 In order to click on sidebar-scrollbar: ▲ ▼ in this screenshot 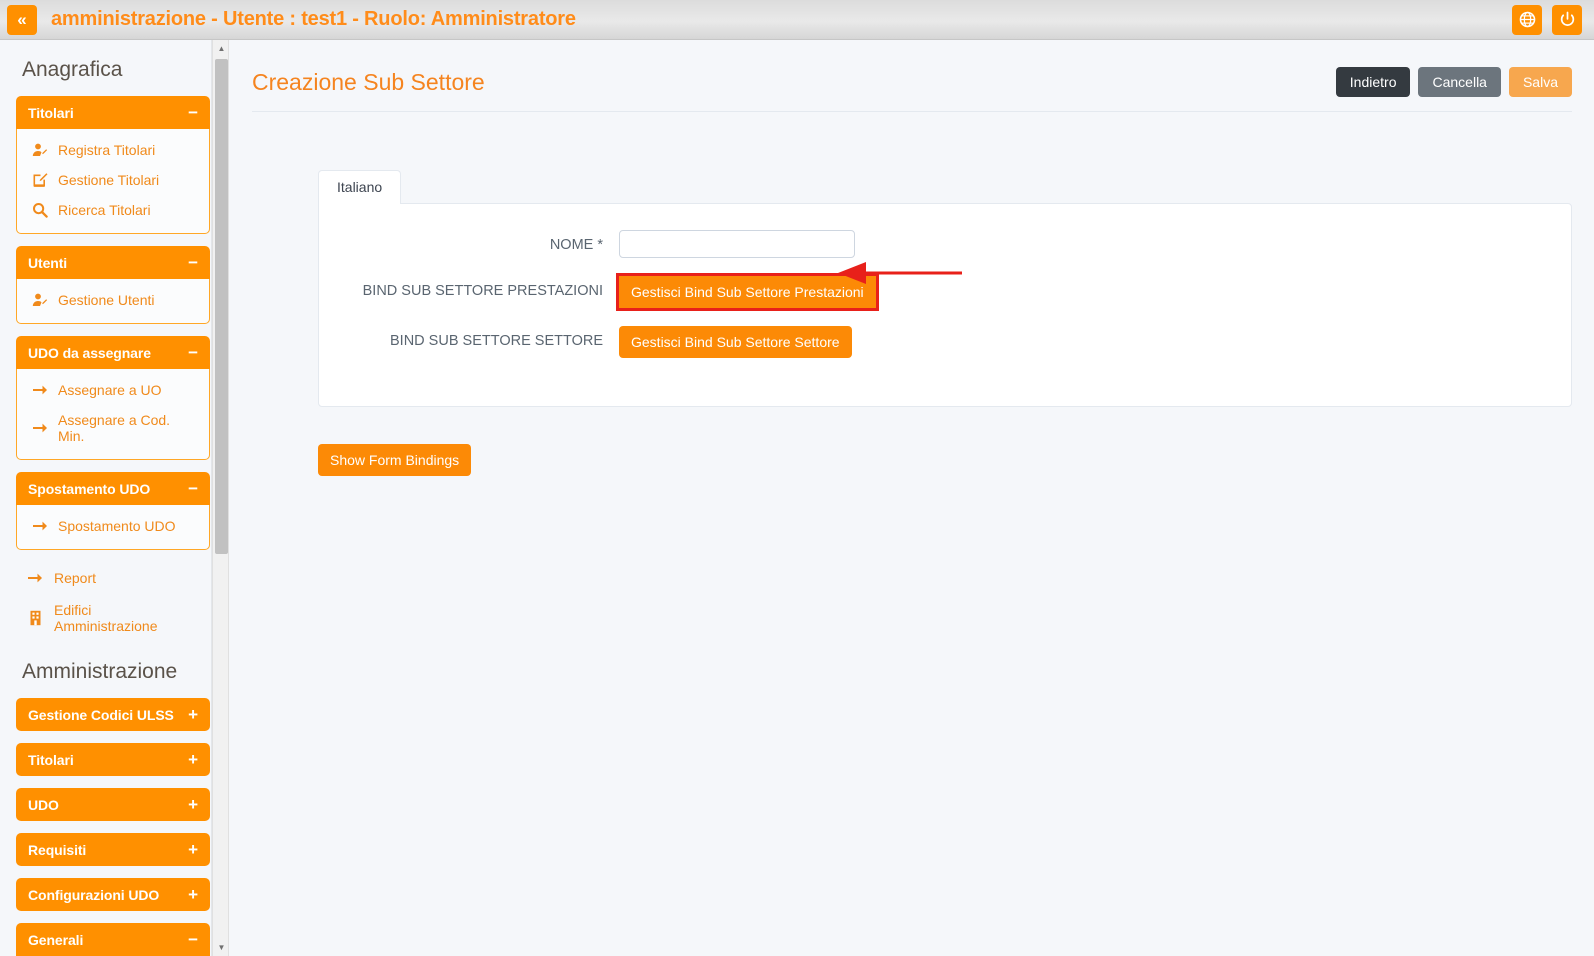, I will do `click(220, 498)`.